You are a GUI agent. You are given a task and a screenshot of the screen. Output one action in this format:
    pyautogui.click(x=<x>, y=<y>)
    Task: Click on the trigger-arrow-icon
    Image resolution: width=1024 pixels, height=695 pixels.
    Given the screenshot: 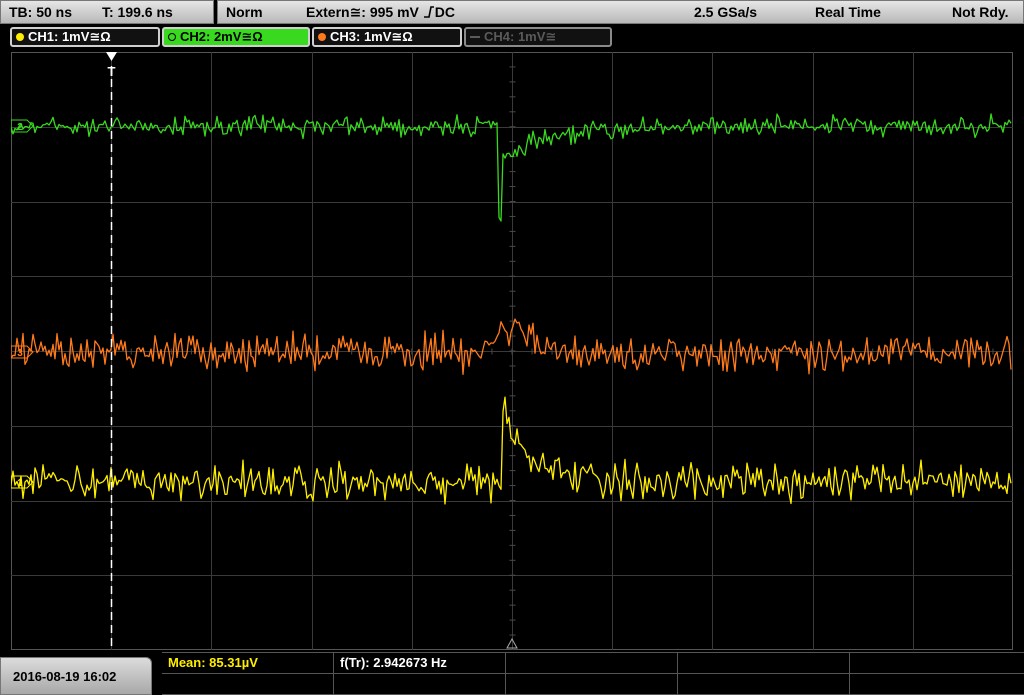 What is the action you would take?
    pyautogui.click(x=111, y=56)
    